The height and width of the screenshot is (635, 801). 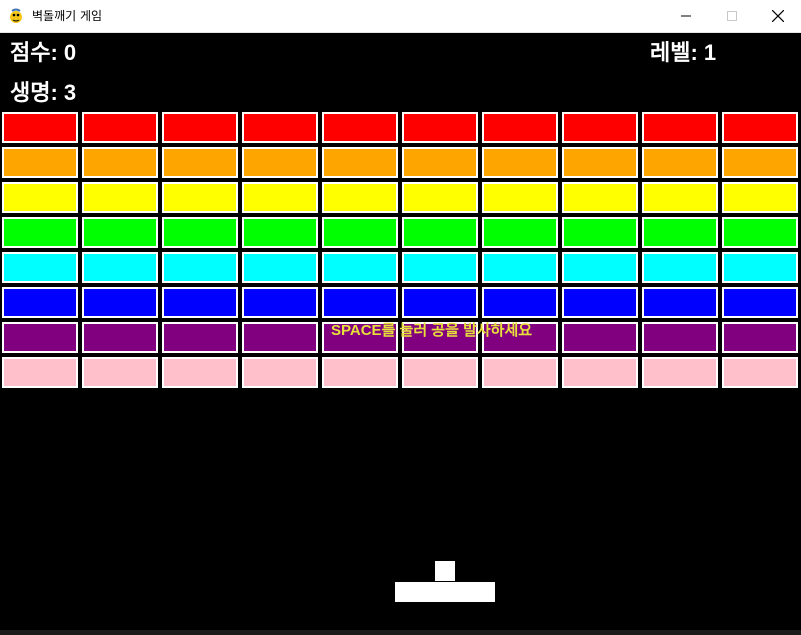 I want to click on window-bottom-edge, so click(x=400, y=632).